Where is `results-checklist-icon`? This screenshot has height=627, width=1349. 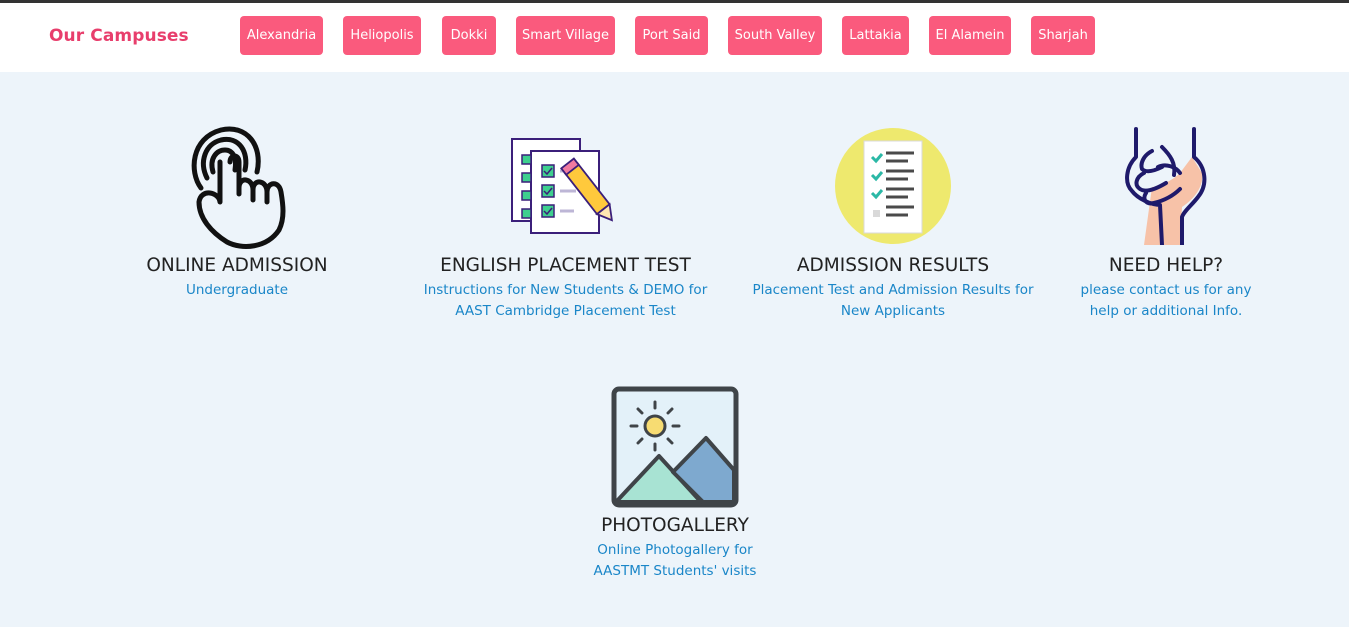 results-checklist-icon is located at coordinates (893, 186).